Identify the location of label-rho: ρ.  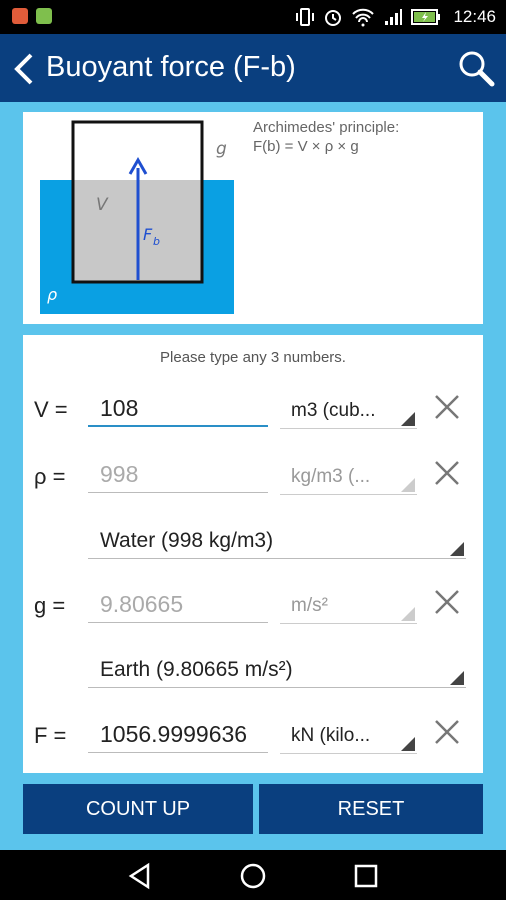
(52, 294).